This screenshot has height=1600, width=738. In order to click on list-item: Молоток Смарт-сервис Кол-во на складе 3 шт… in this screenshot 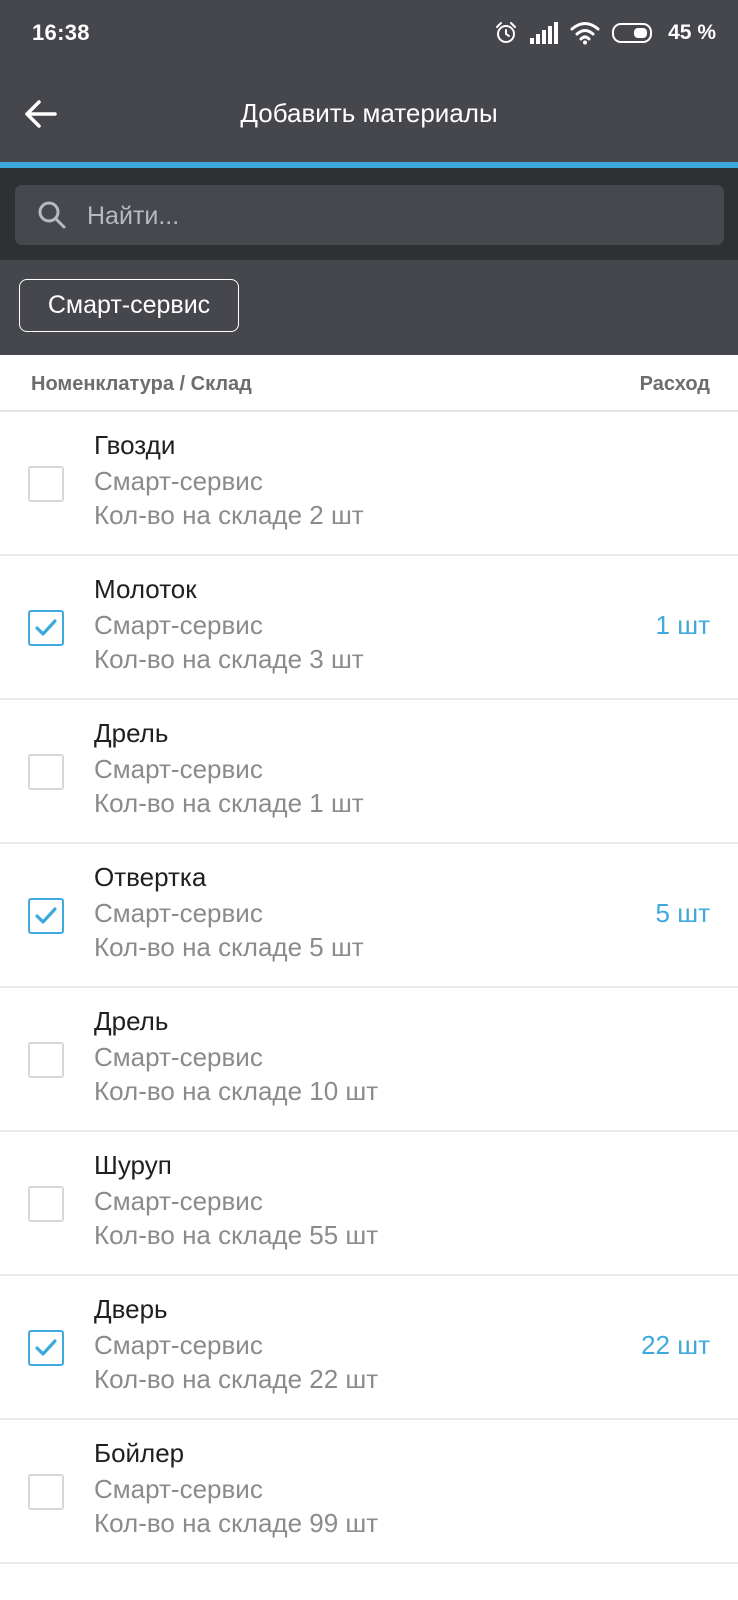, I will do `click(369, 628)`.